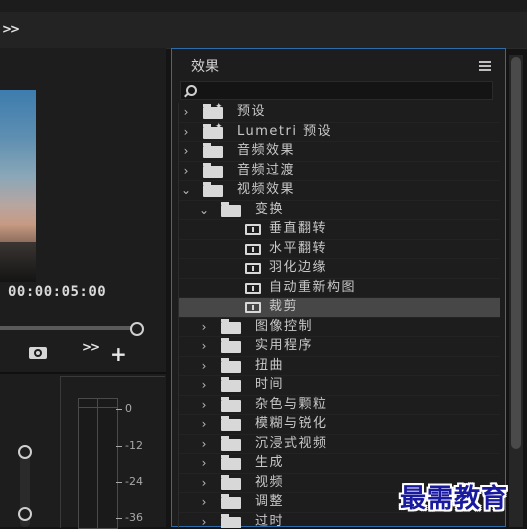 The image size is (527, 529). Describe the element at coordinates (291, 443) in the screenshot. I see `tree-item-label: 沉浸式视频` at that location.